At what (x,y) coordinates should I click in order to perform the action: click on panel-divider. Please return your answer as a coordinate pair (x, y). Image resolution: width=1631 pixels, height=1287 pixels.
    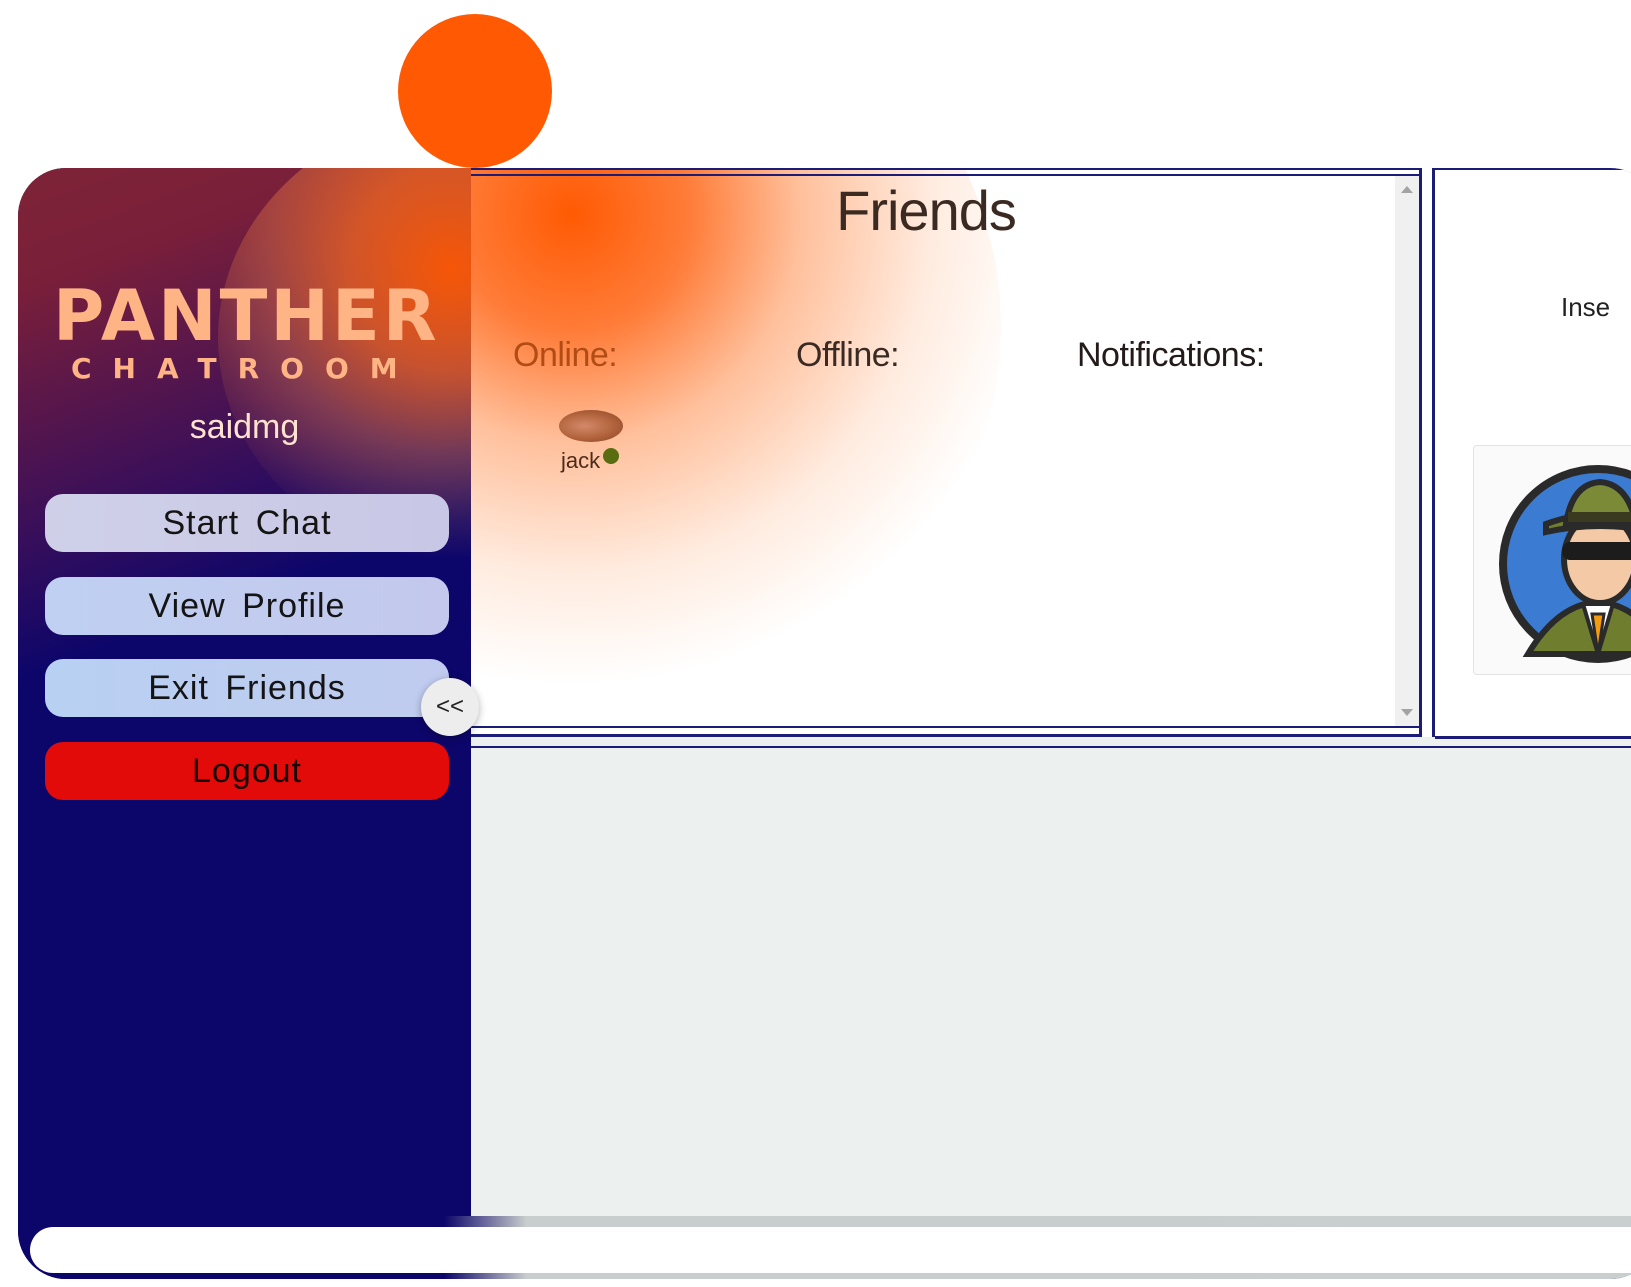
    Looking at the image, I should click on (1427, 452).